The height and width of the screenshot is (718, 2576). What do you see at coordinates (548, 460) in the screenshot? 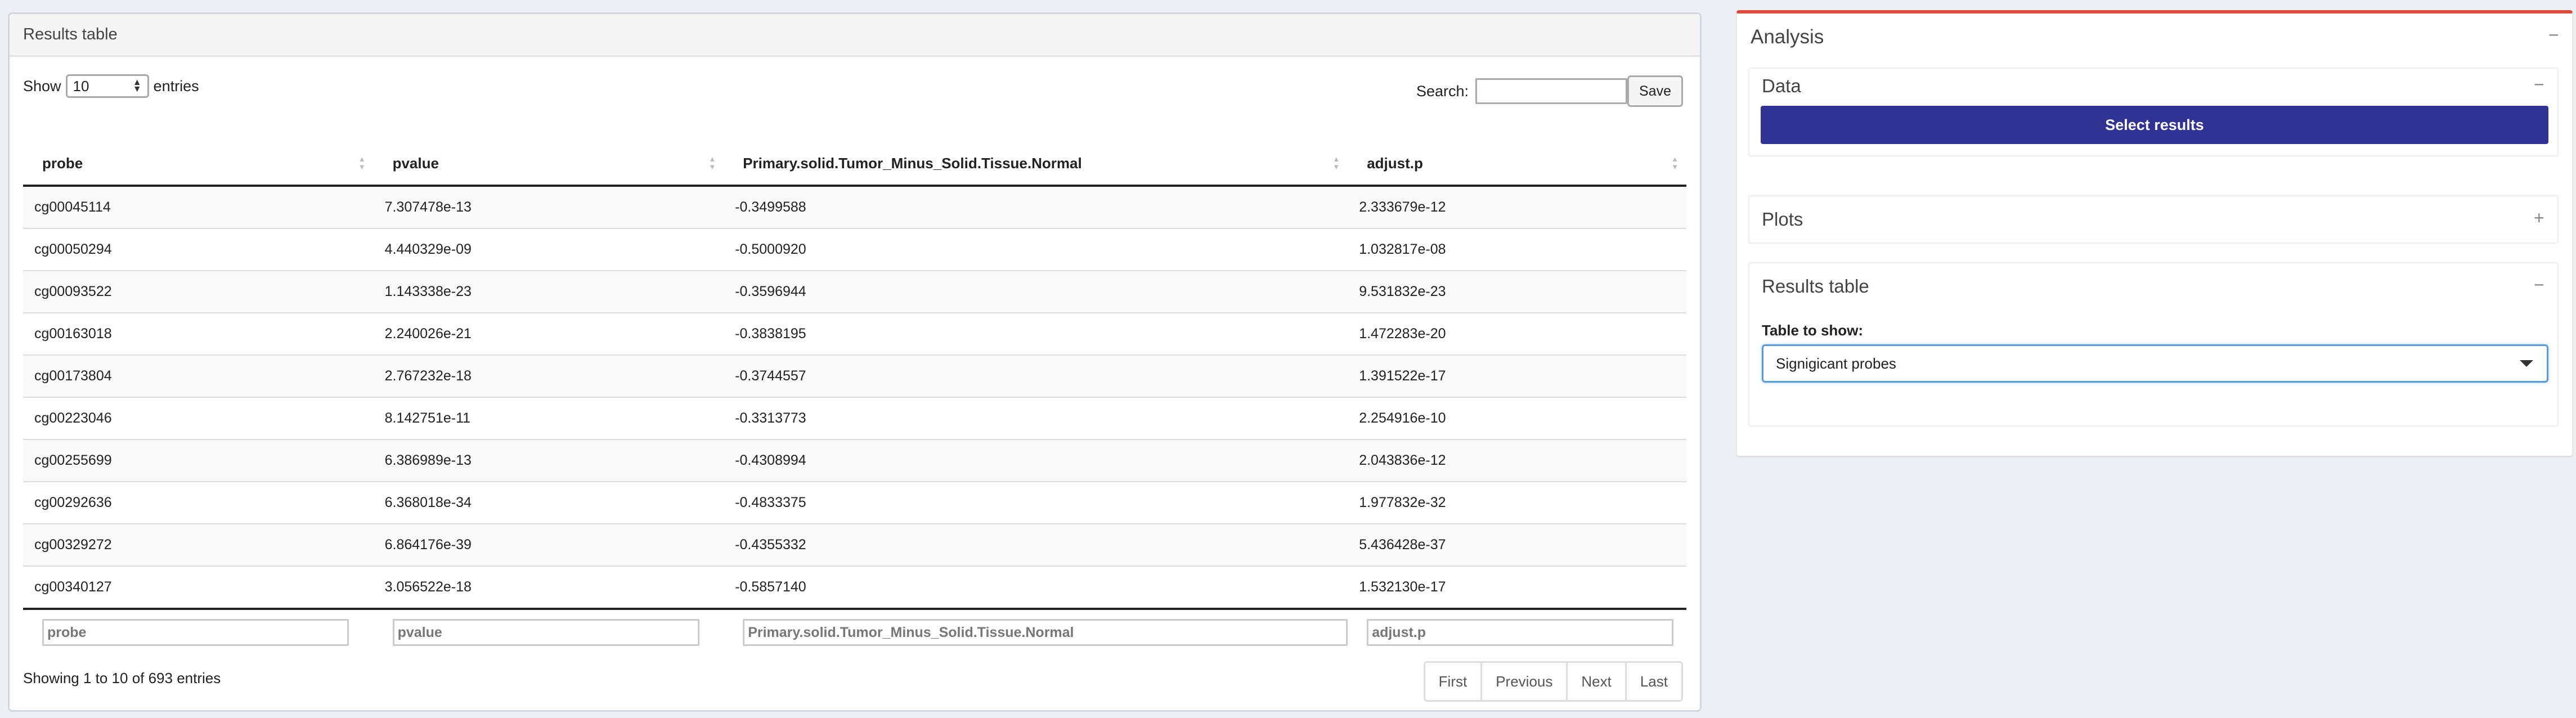
I see `table-cell: 6.386989e-13` at bounding box center [548, 460].